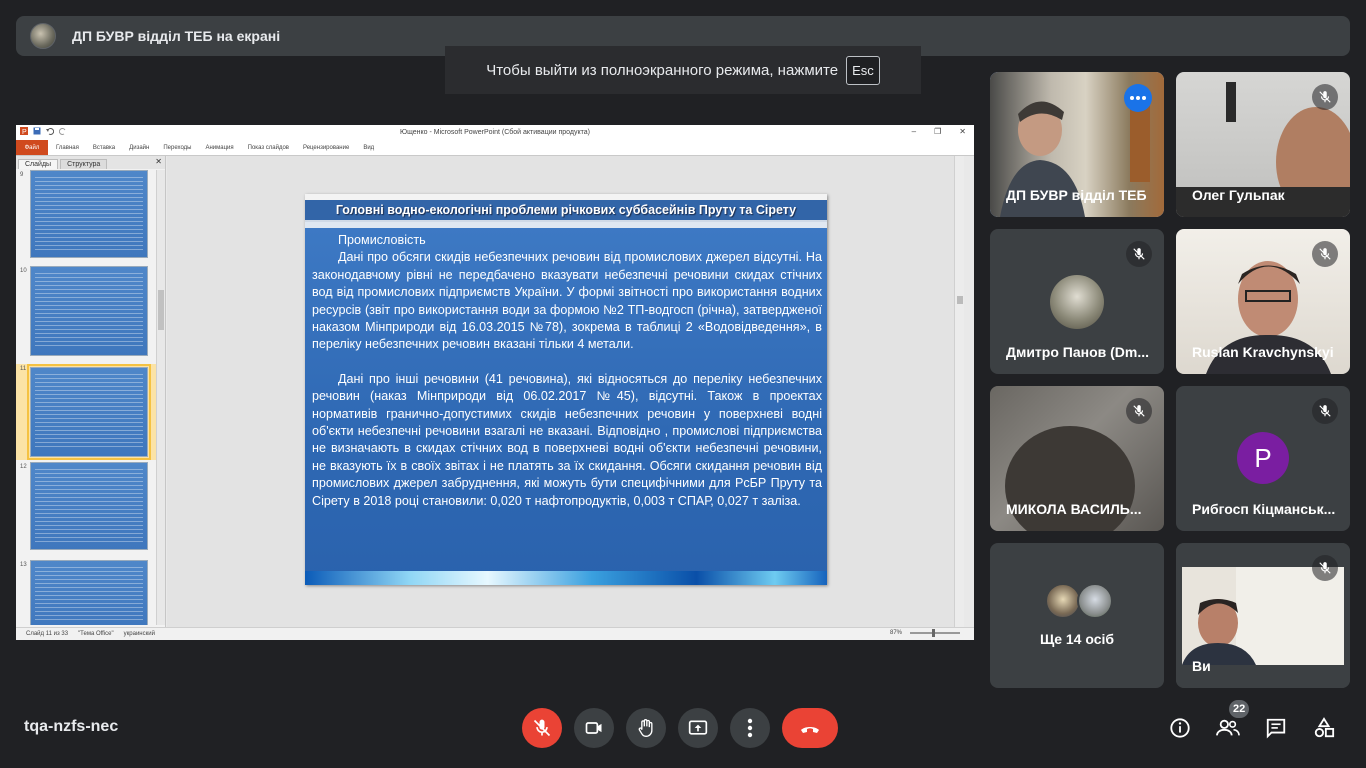 This screenshot has width=1366, height=768. Describe the element at coordinates (71, 726) in the screenshot. I see `meeting-code: tqa-nzfs-nec` at that location.